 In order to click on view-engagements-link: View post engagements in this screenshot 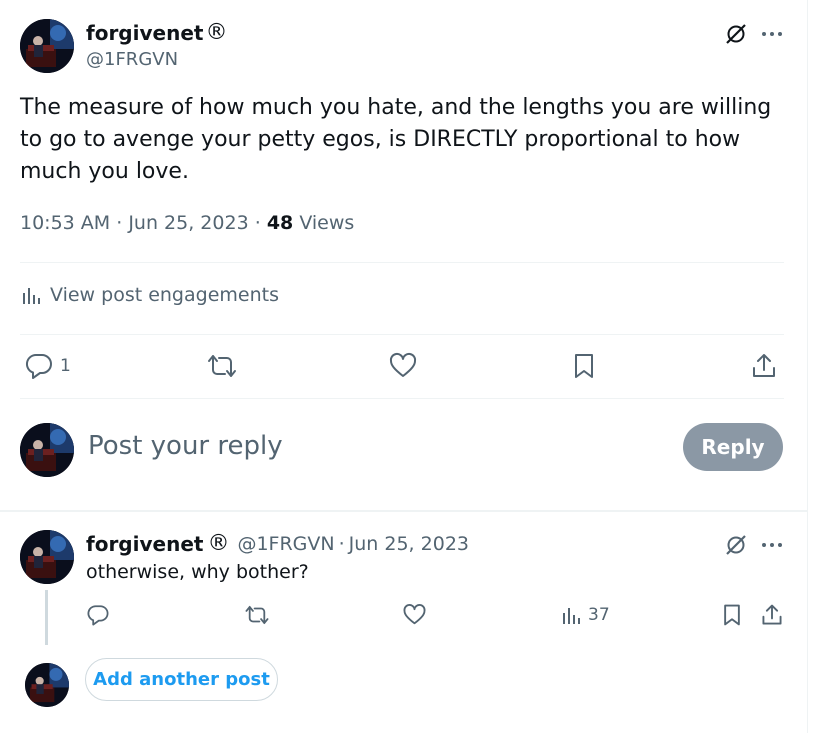, I will do `click(149, 295)`.